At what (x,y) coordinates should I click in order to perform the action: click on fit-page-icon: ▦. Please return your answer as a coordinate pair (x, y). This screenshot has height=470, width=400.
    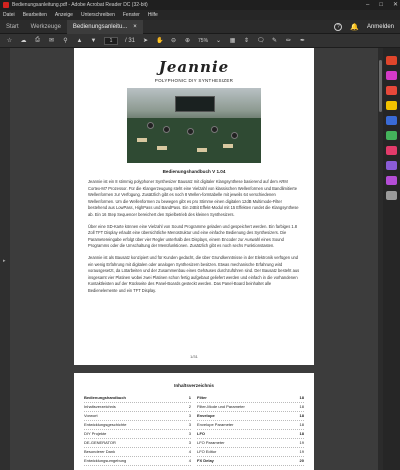
    Looking at the image, I should click on (232, 40).